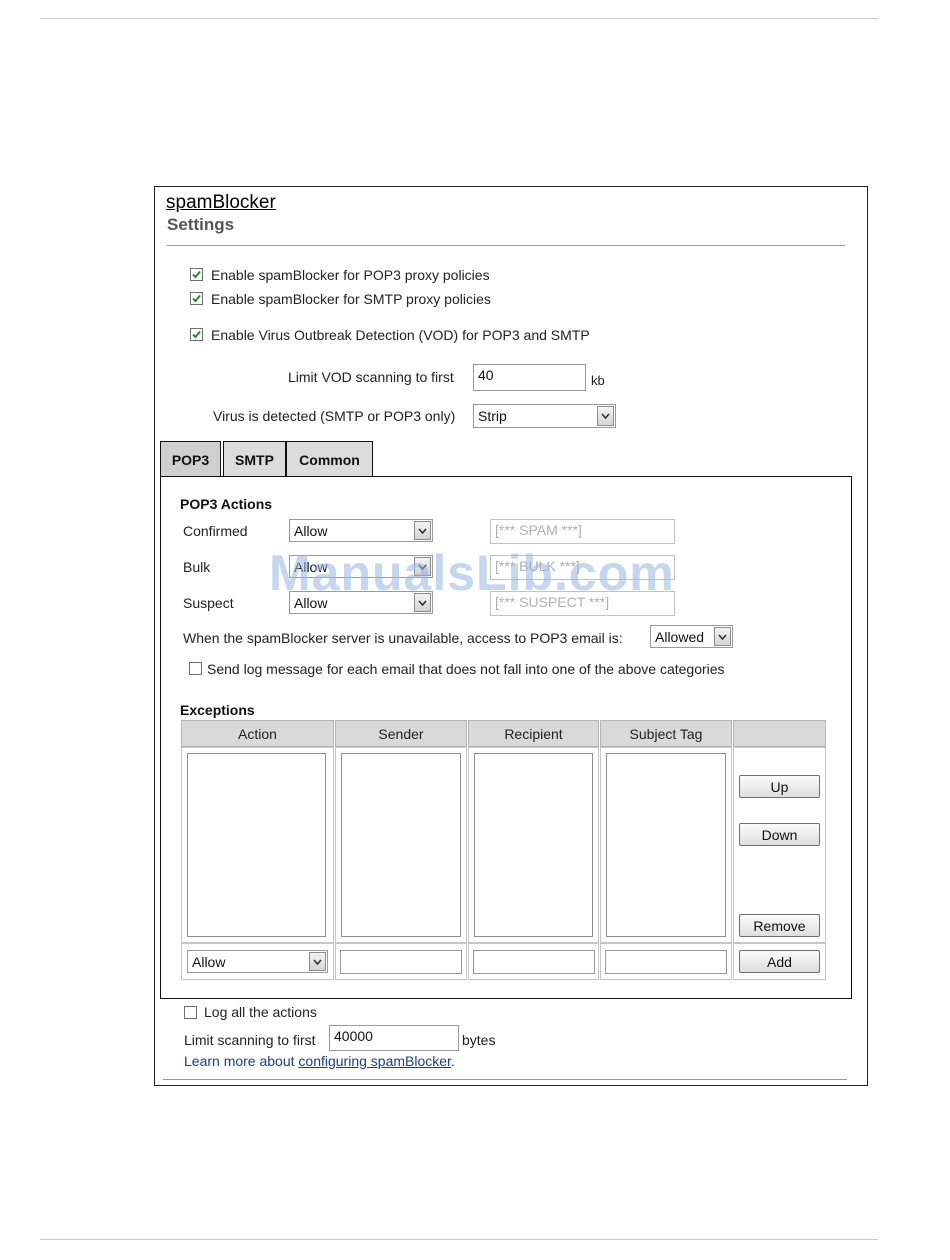  What do you see at coordinates (195, 668) in the screenshot?
I see `send-log-checkbox` at bounding box center [195, 668].